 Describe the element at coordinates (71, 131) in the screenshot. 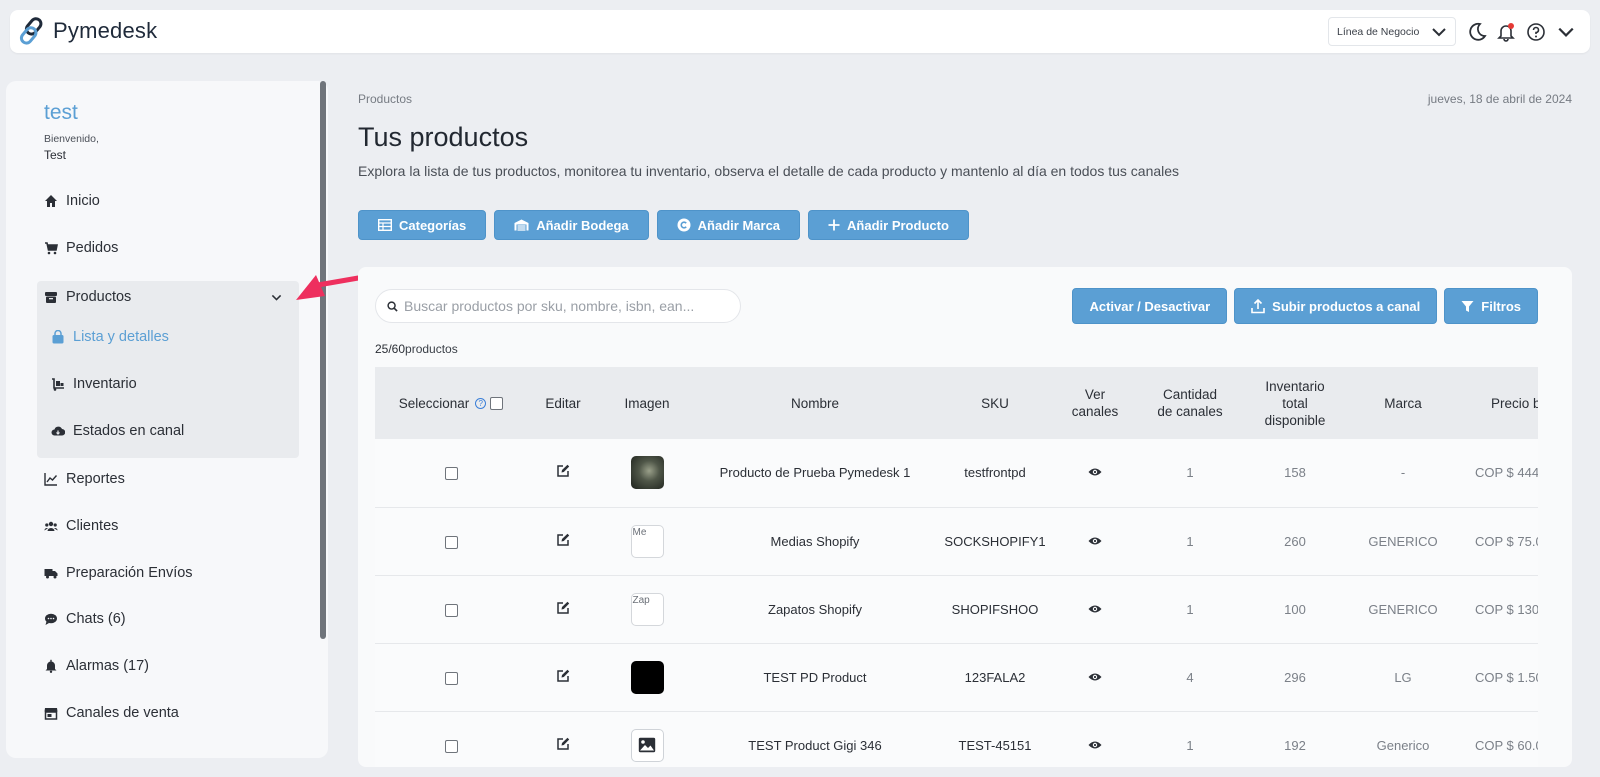

I see `user-greeting: test Bienvenido, Test` at that location.